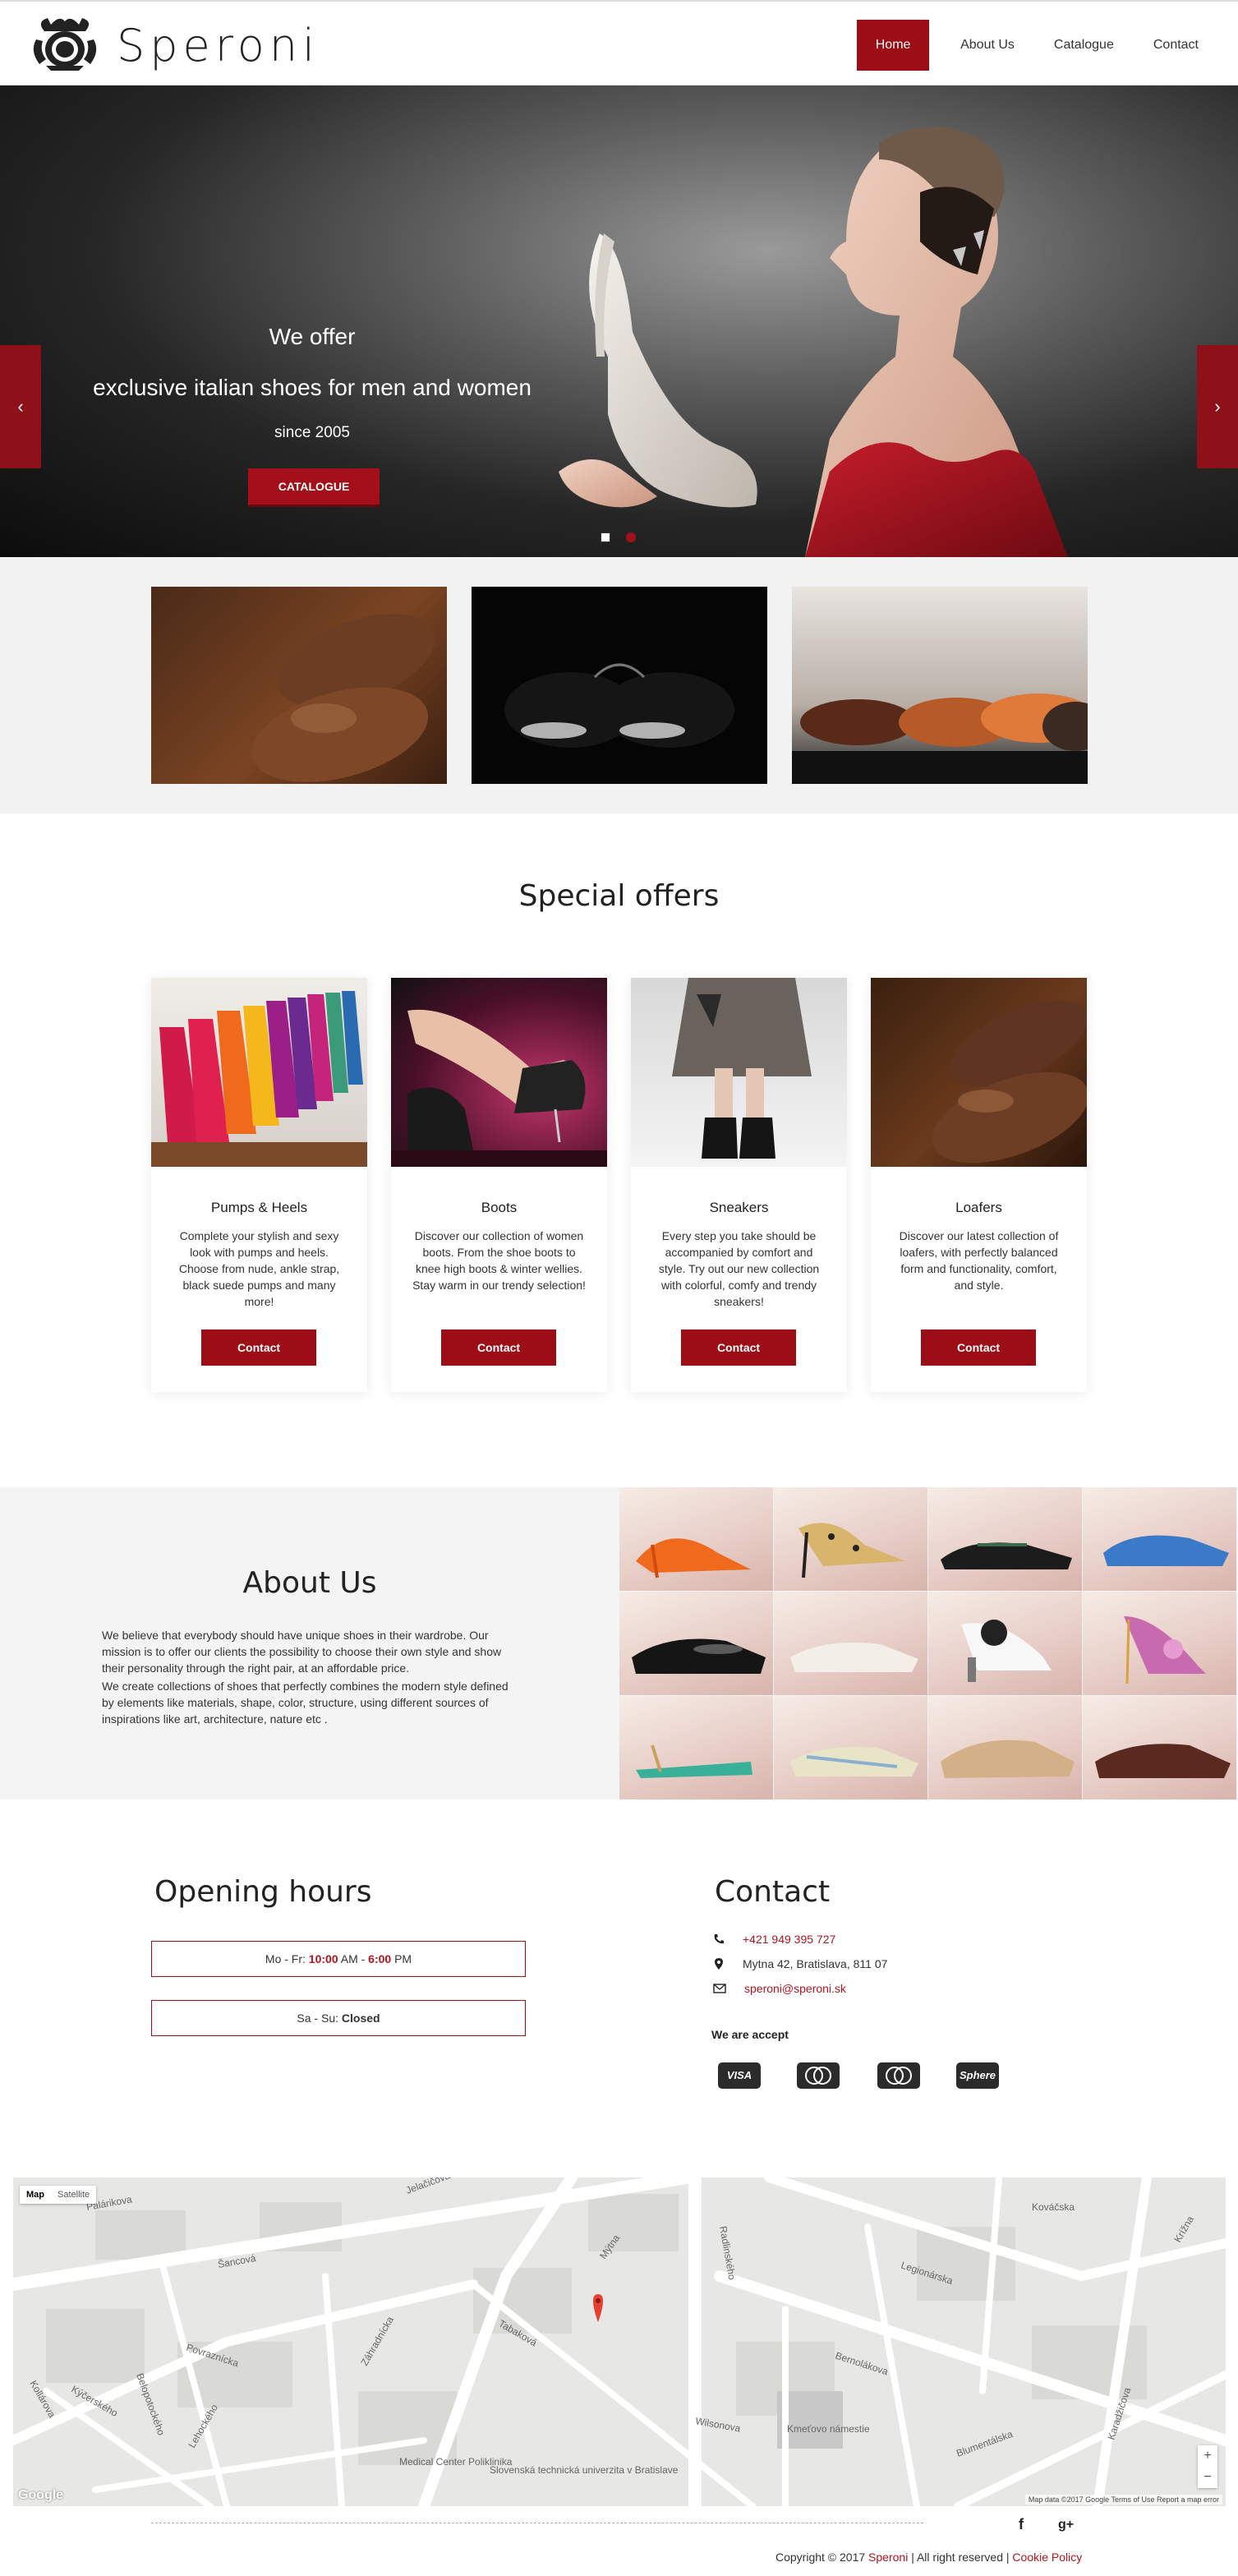  Describe the element at coordinates (750, 2034) in the screenshot. I see `we-accept-label: We are accept` at that location.